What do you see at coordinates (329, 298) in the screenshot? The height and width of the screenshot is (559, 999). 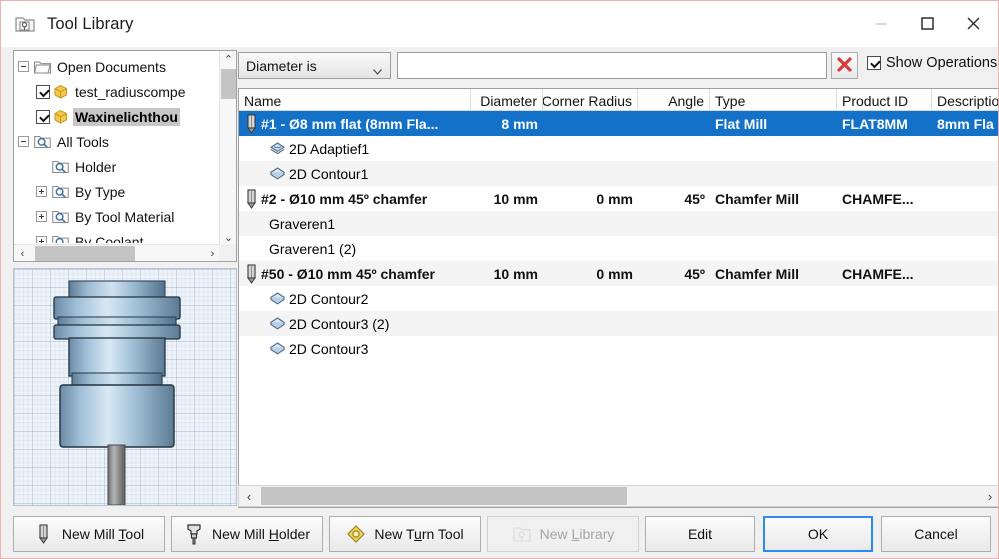 I see `row-name-text: 2D Contour2` at bounding box center [329, 298].